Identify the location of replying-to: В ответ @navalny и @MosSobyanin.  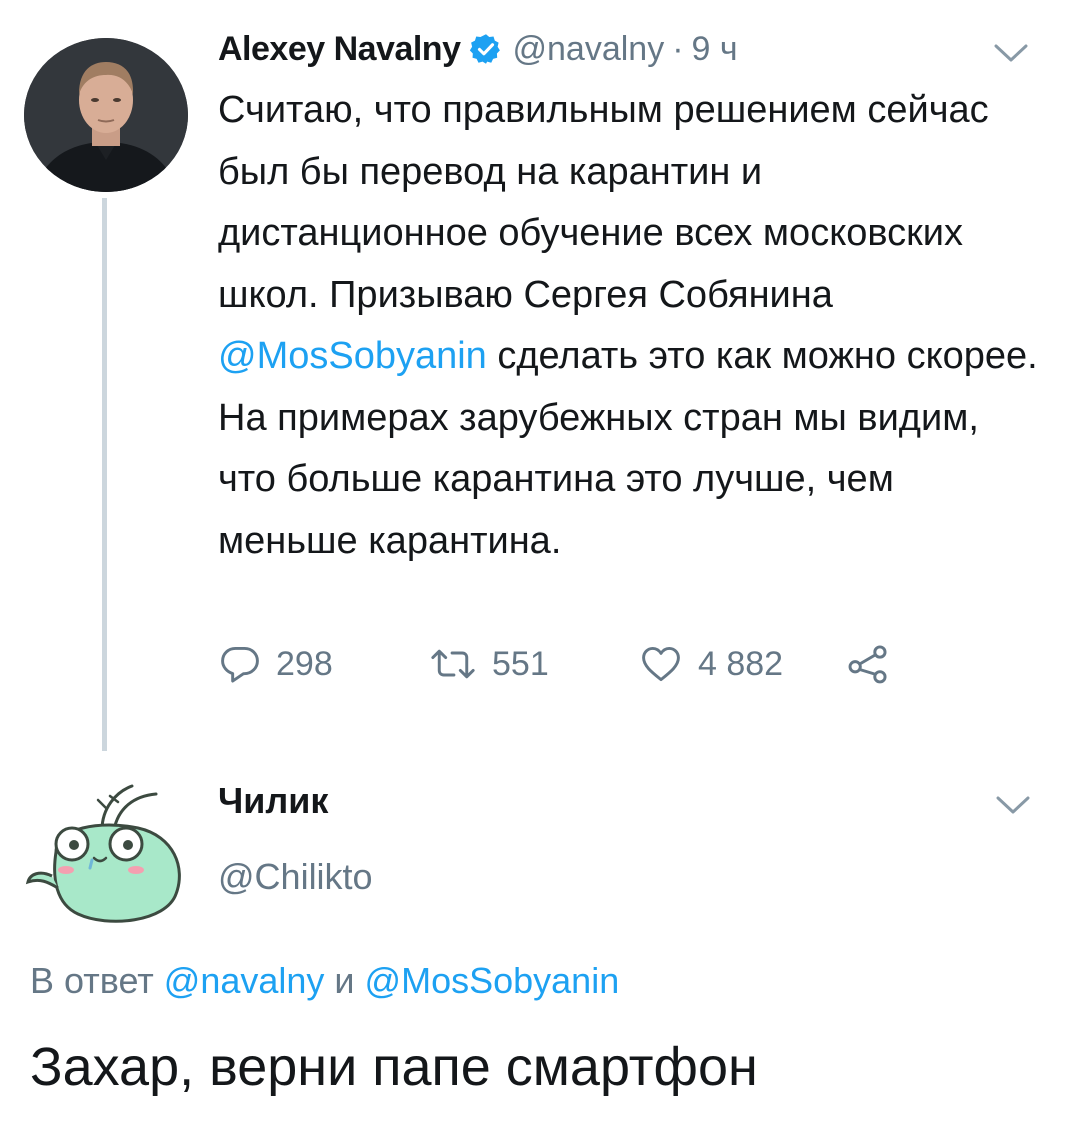
(324, 981).